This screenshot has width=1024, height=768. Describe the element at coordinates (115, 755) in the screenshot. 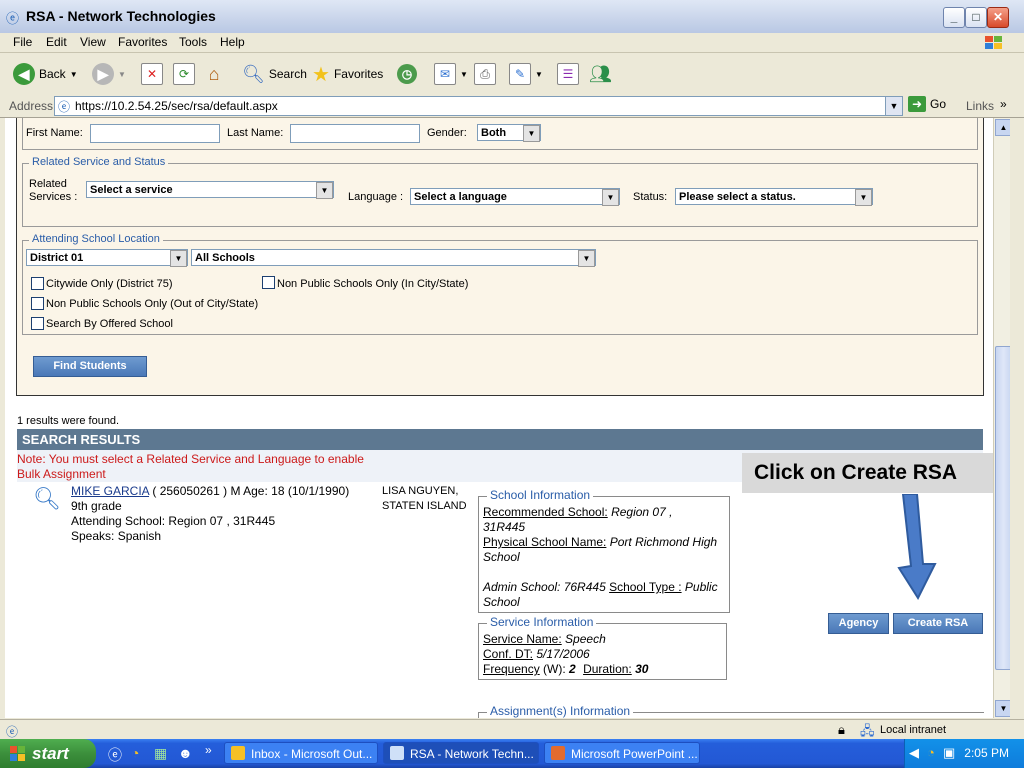

I see `ie-quicklaunch-icon: ⓔ` at that location.